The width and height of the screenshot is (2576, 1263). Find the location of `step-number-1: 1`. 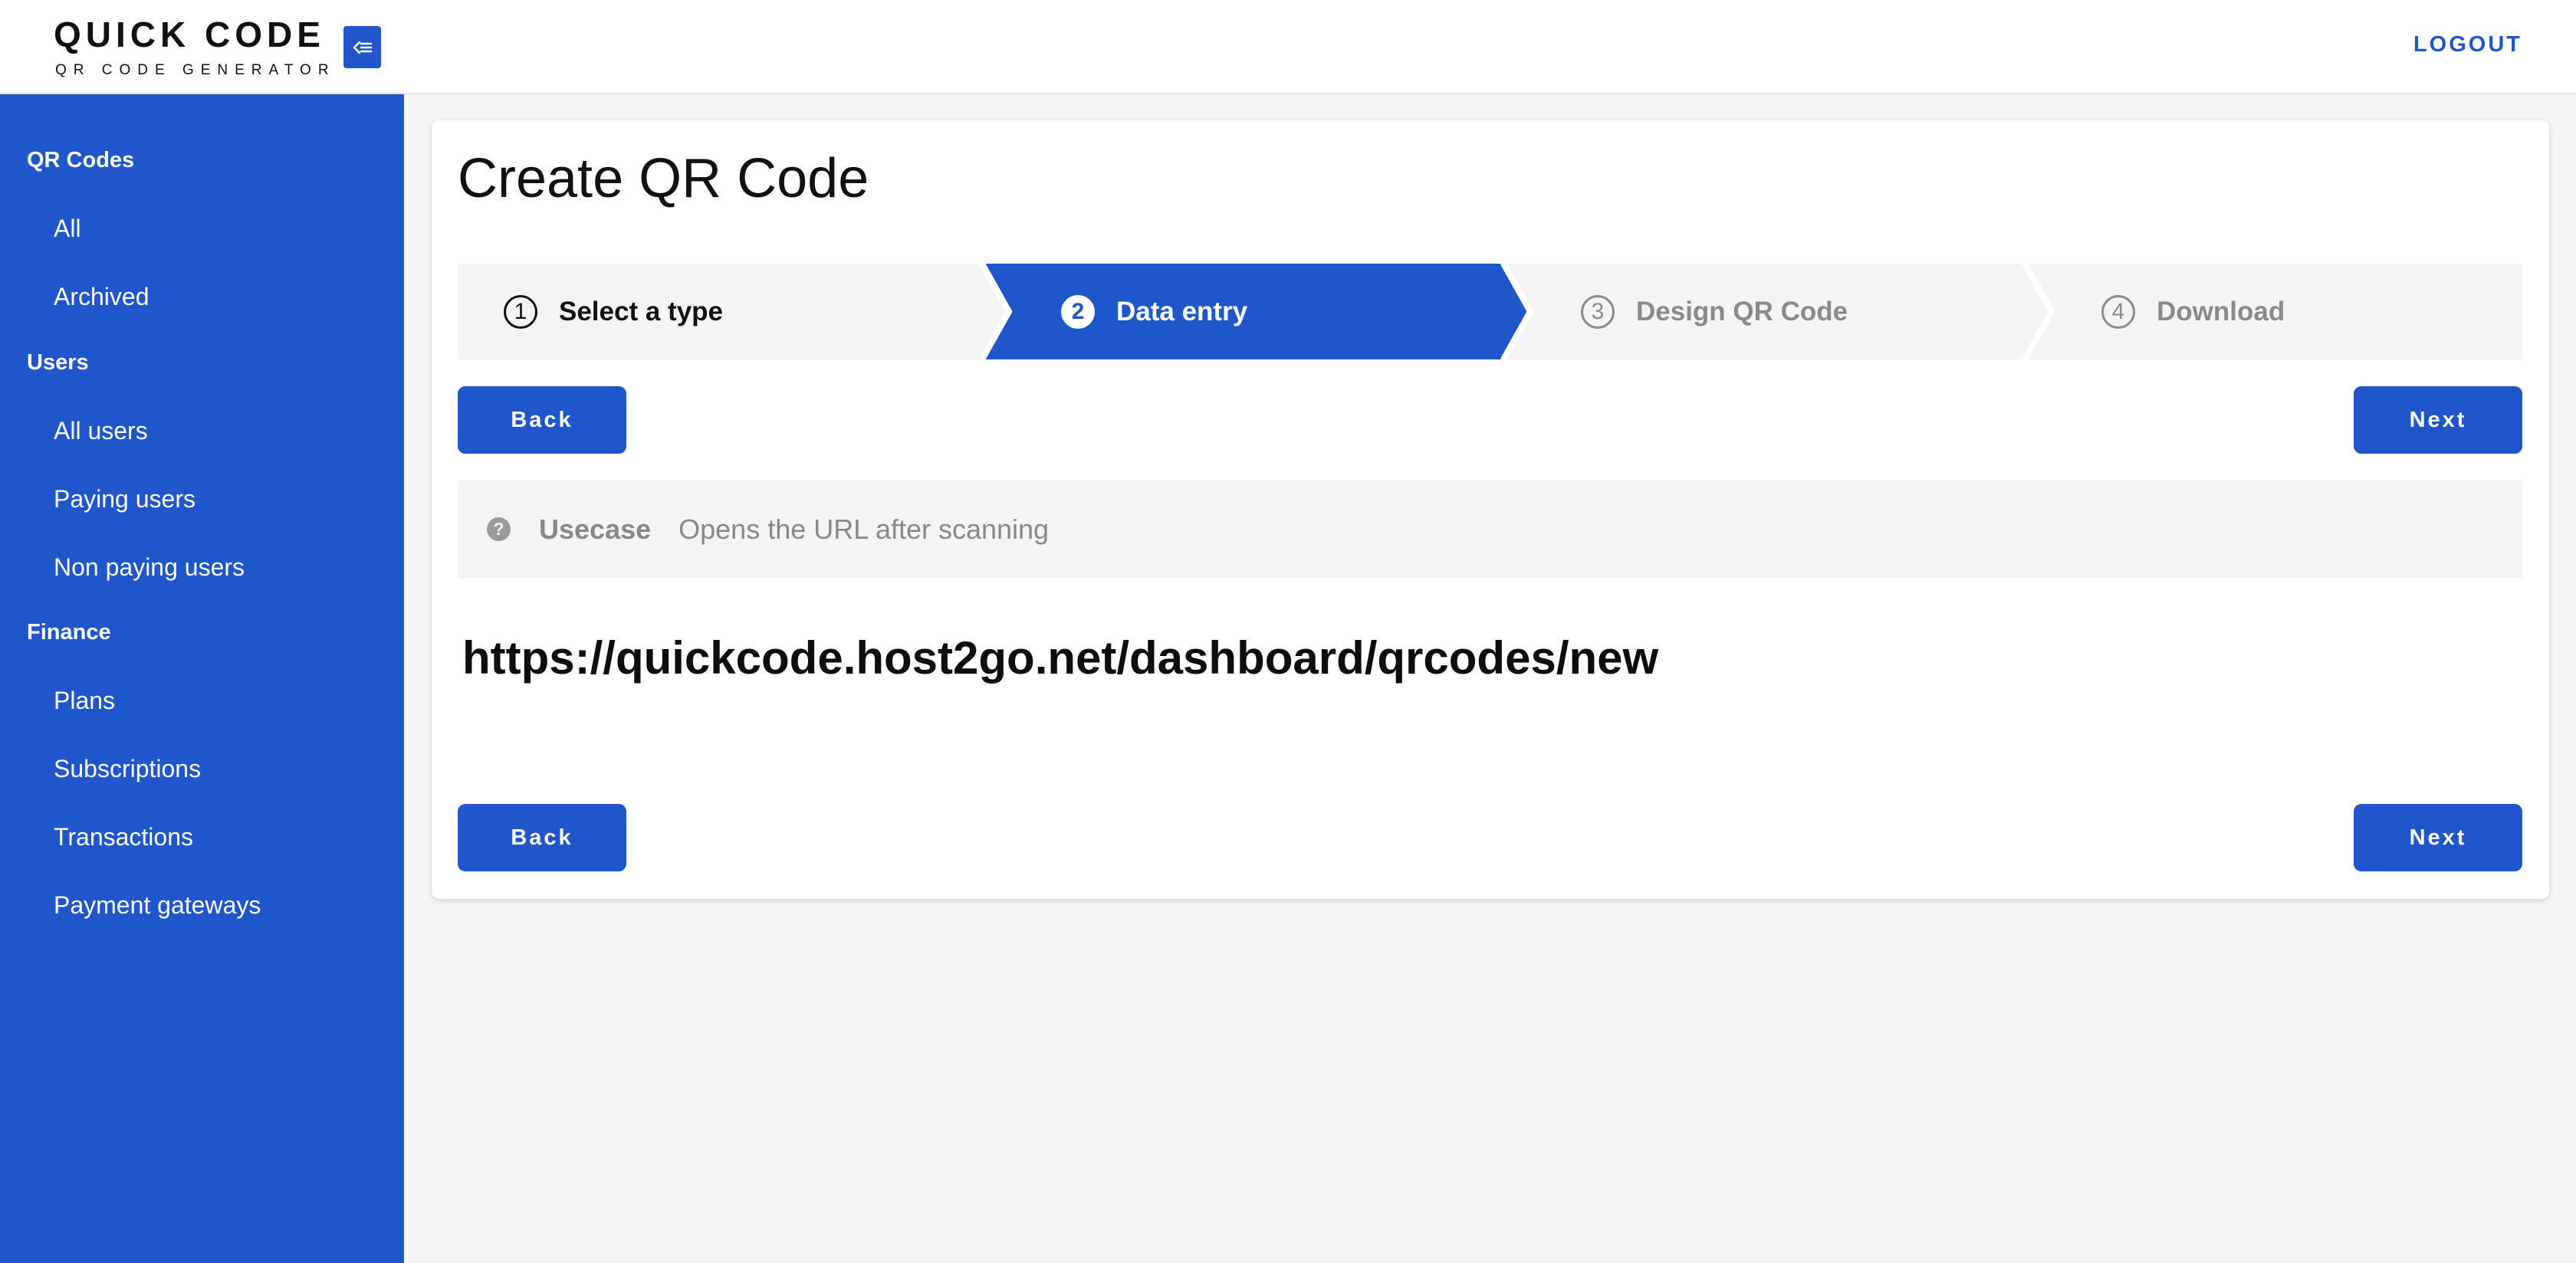

step-number-1: 1 is located at coordinates (520, 311).